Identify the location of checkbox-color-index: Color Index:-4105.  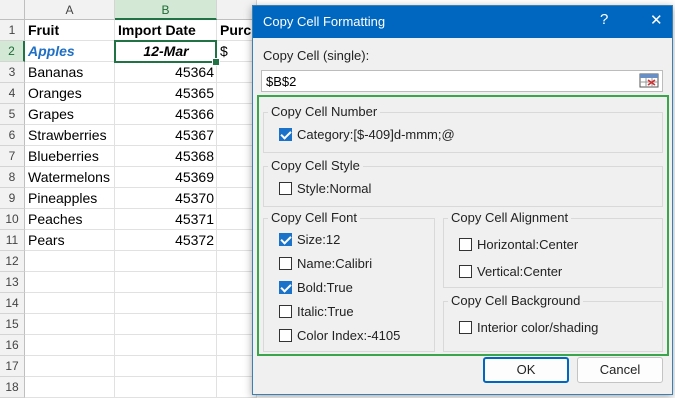
(339, 335).